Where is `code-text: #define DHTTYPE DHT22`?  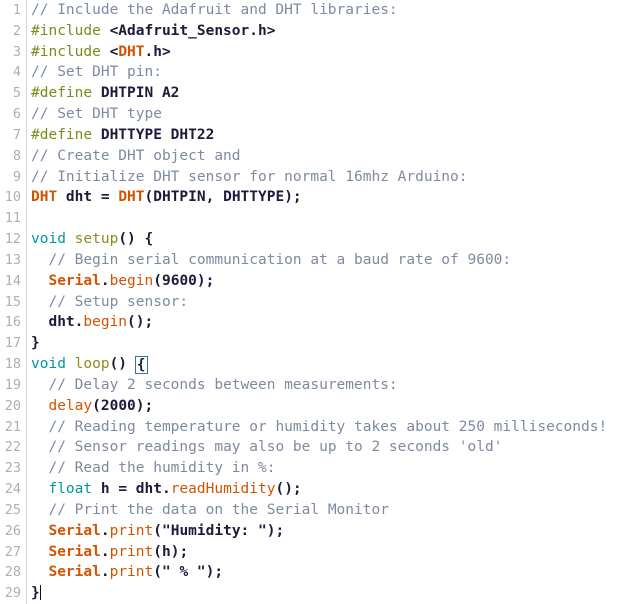
code-text: #define DHTTYPE DHT22 is located at coordinates (326, 135).